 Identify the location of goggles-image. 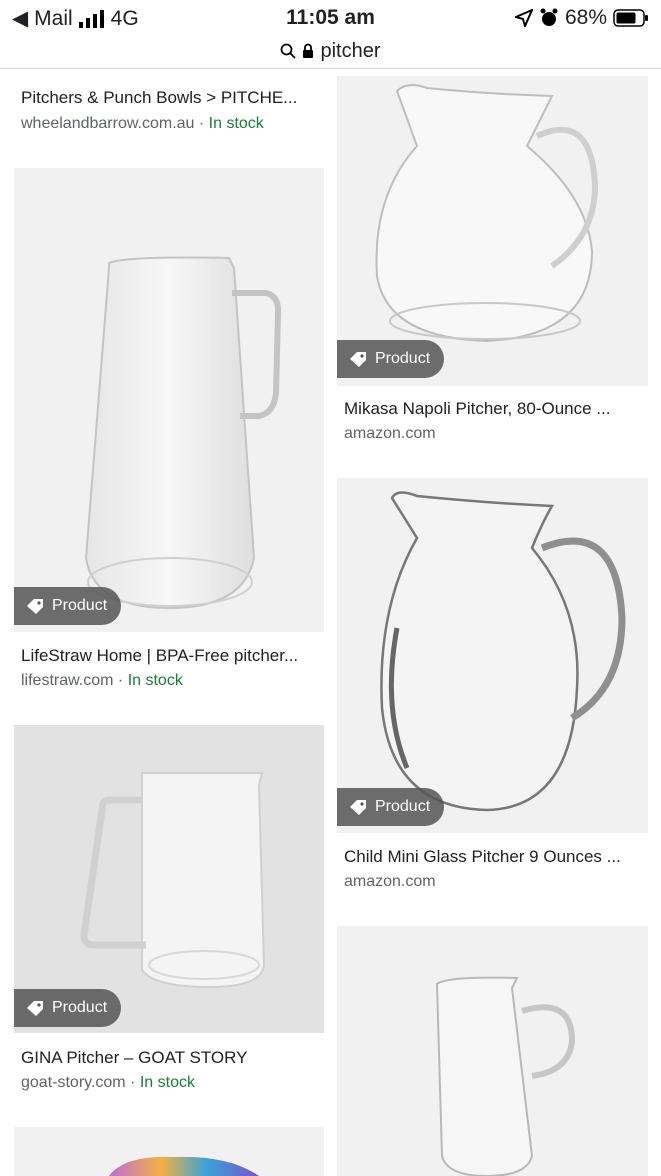
(184, 1166).